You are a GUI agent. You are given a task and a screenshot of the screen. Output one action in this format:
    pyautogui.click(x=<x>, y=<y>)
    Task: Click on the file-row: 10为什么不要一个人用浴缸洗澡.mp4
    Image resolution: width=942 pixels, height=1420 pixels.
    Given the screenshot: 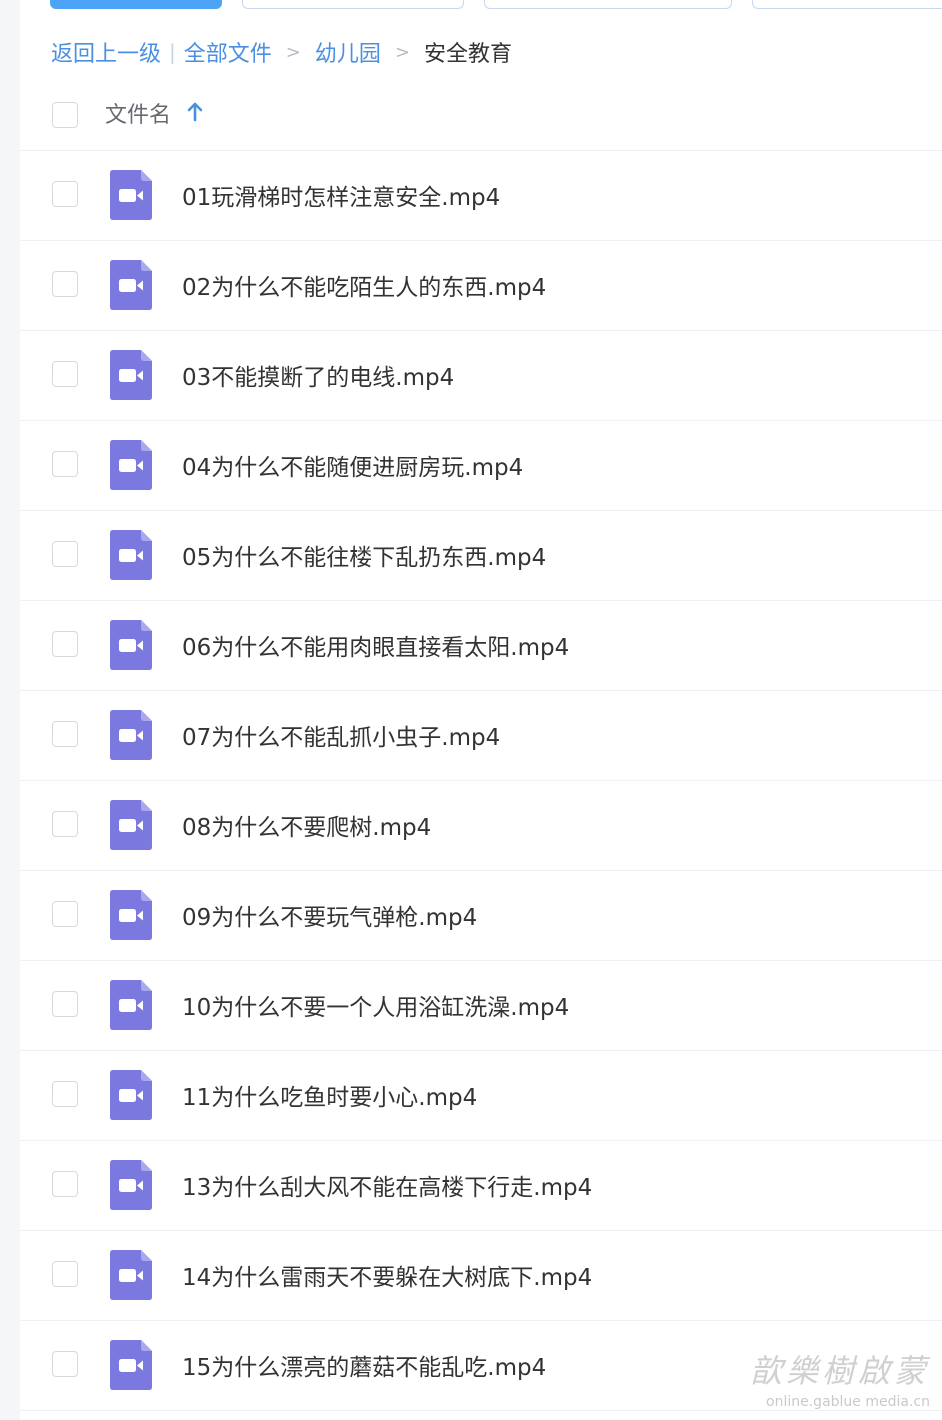 What is the action you would take?
    pyautogui.click(x=481, y=1006)
    